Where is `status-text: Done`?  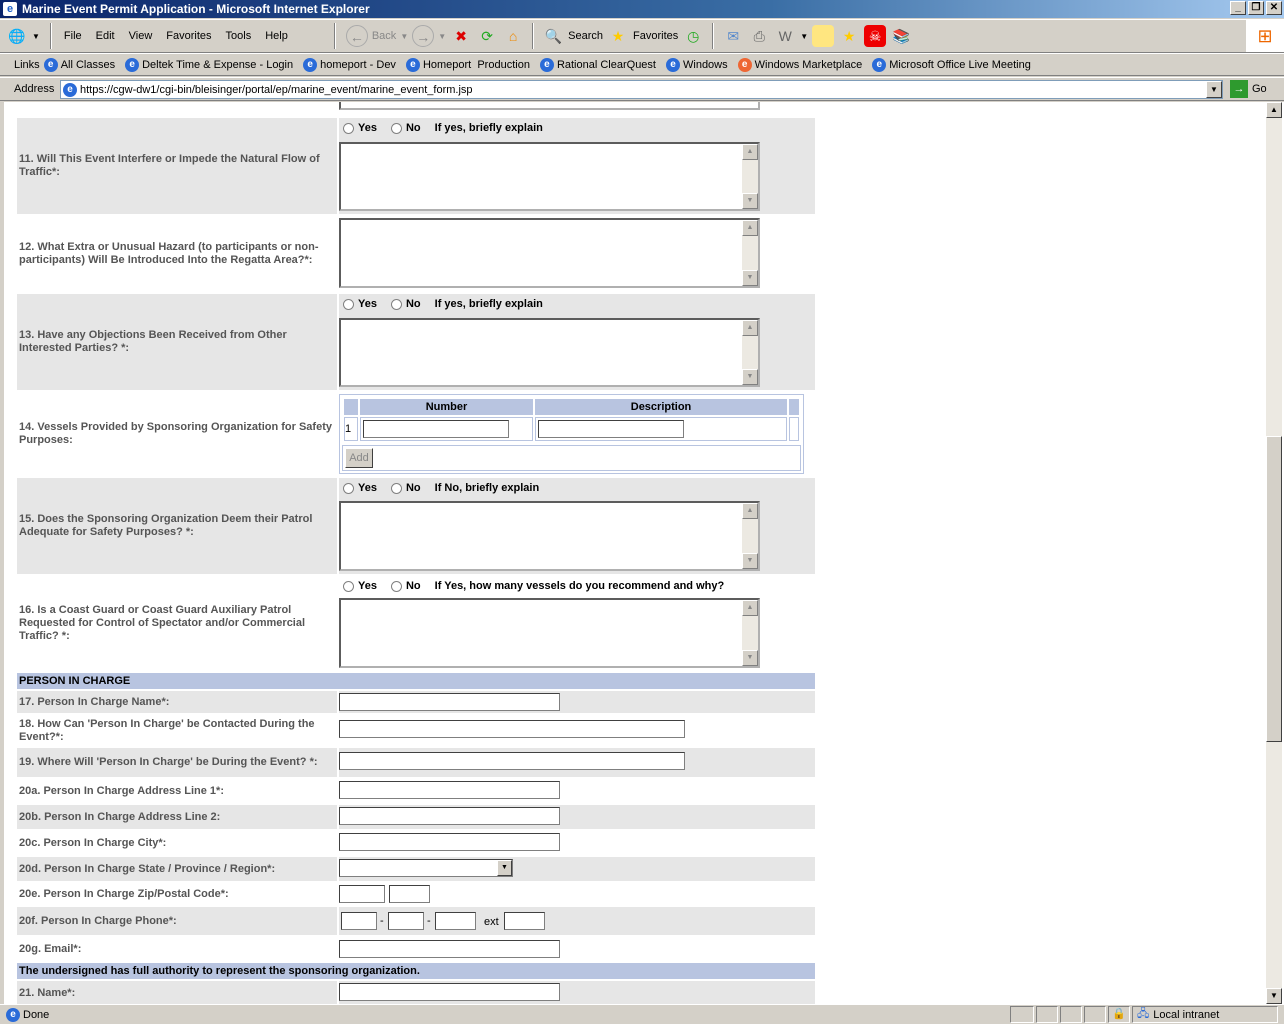 status-text: Done is located at coordinates (36, 1014).